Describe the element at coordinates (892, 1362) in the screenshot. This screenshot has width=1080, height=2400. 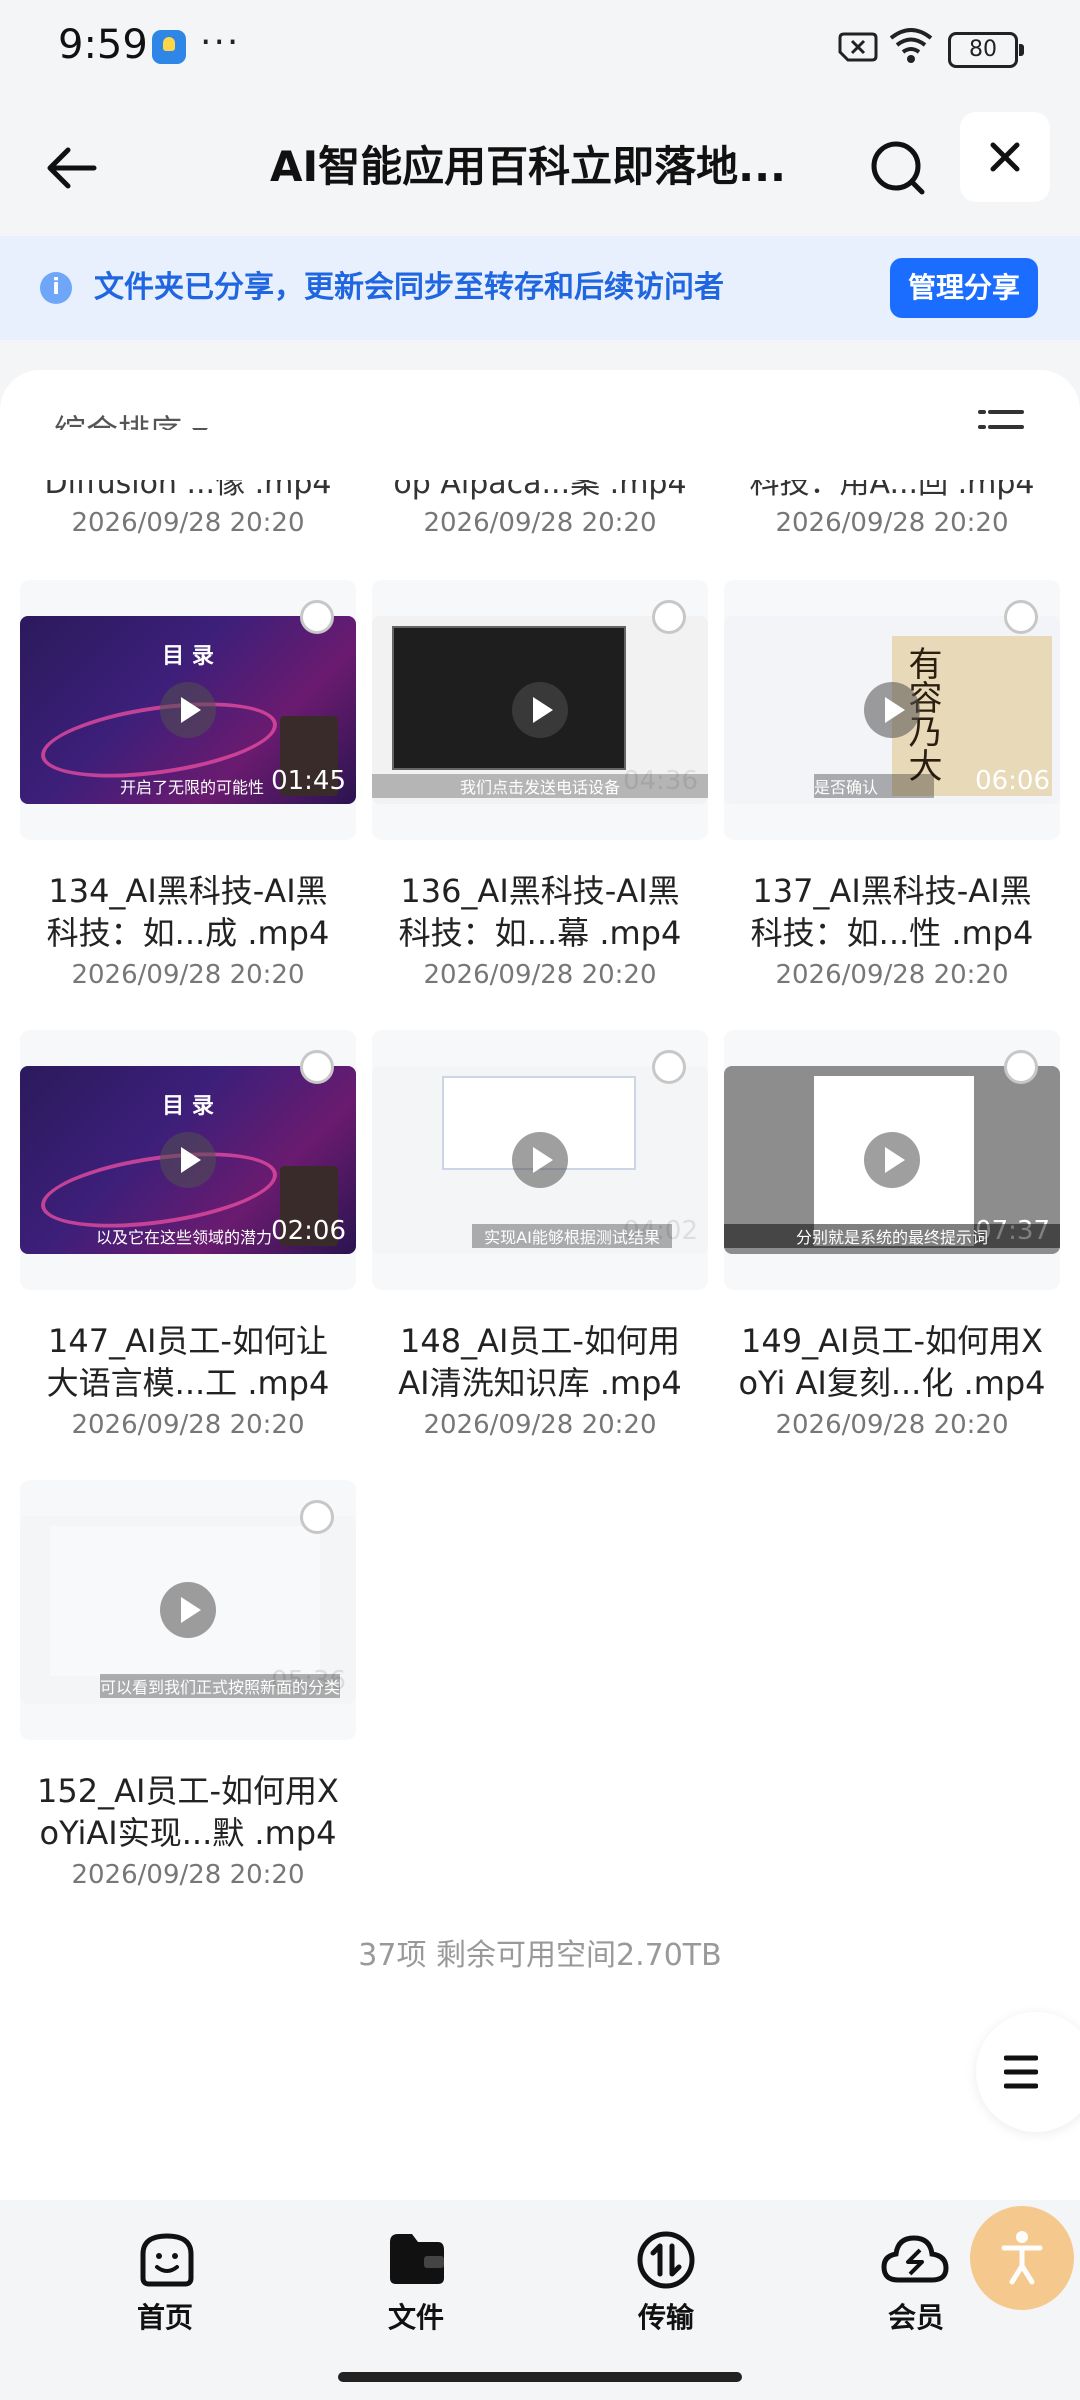
I see `file-name: 149_AI员工-如何用X oYi AI复刻...化 .mp4` at that location.